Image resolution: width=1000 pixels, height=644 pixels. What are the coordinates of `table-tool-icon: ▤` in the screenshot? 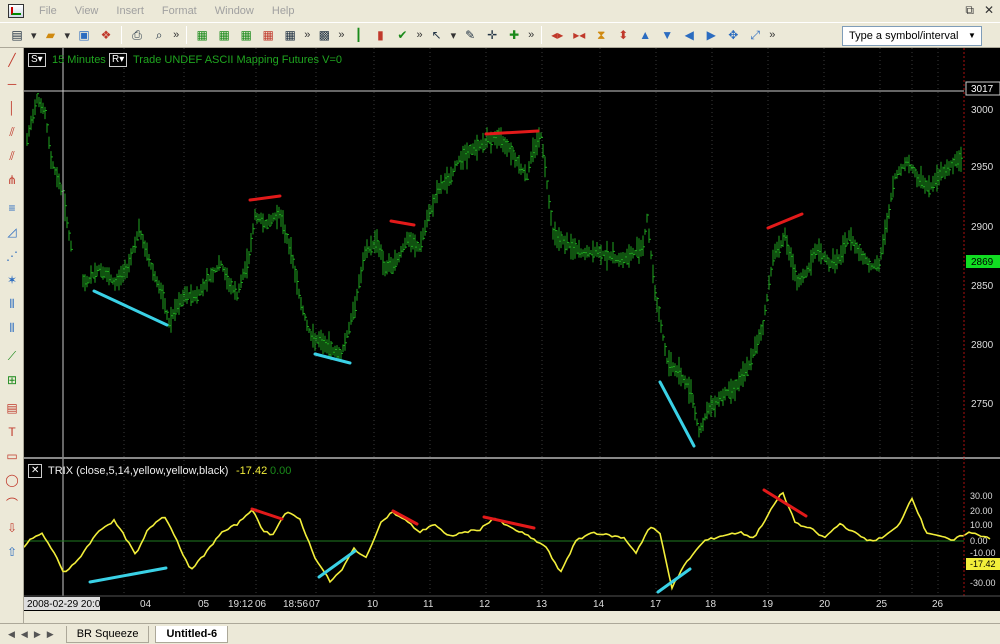 It's located at (12, 408).